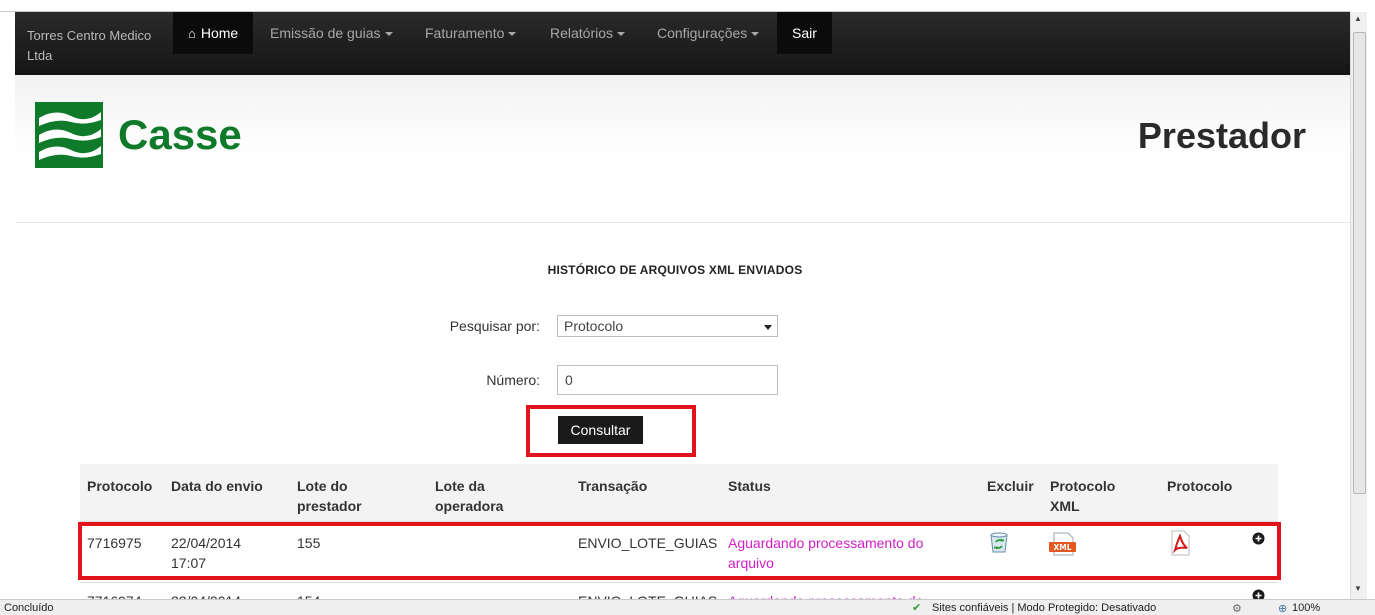 This screenshot has height=615, width=1375. I want to click on th-excluir: Excluir, so click(1010, 486).